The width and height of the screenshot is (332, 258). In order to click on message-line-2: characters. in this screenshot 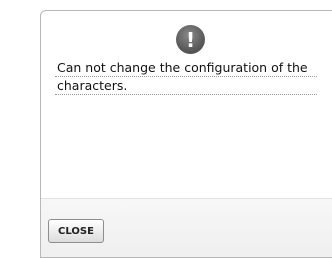, I will do `click(186, 86)`.